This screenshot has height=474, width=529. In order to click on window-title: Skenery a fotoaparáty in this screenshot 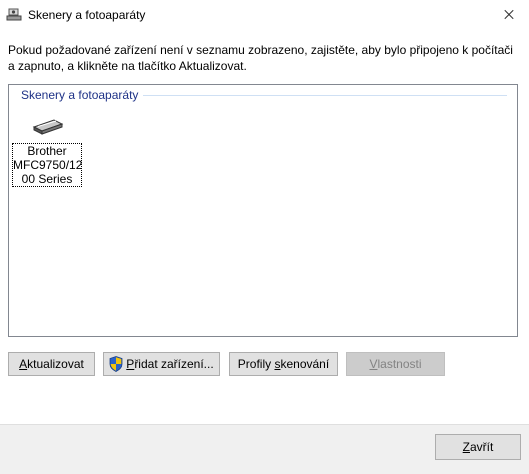, I will do `click(87, 15)`.